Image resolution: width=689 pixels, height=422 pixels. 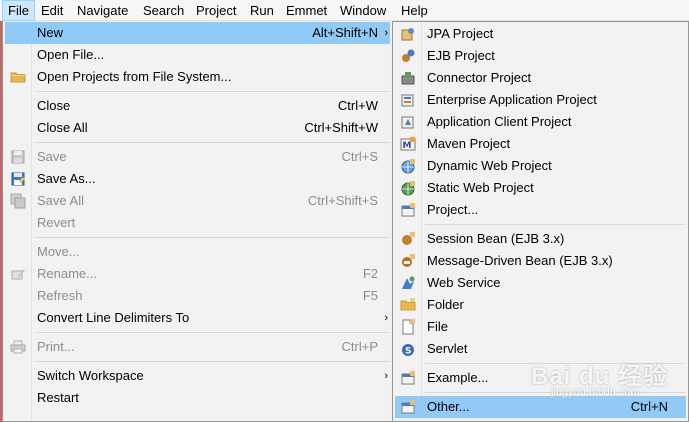 I want to click on close-all-shortcut: Ctrl+Shift+W, so click(x=341, y=127).